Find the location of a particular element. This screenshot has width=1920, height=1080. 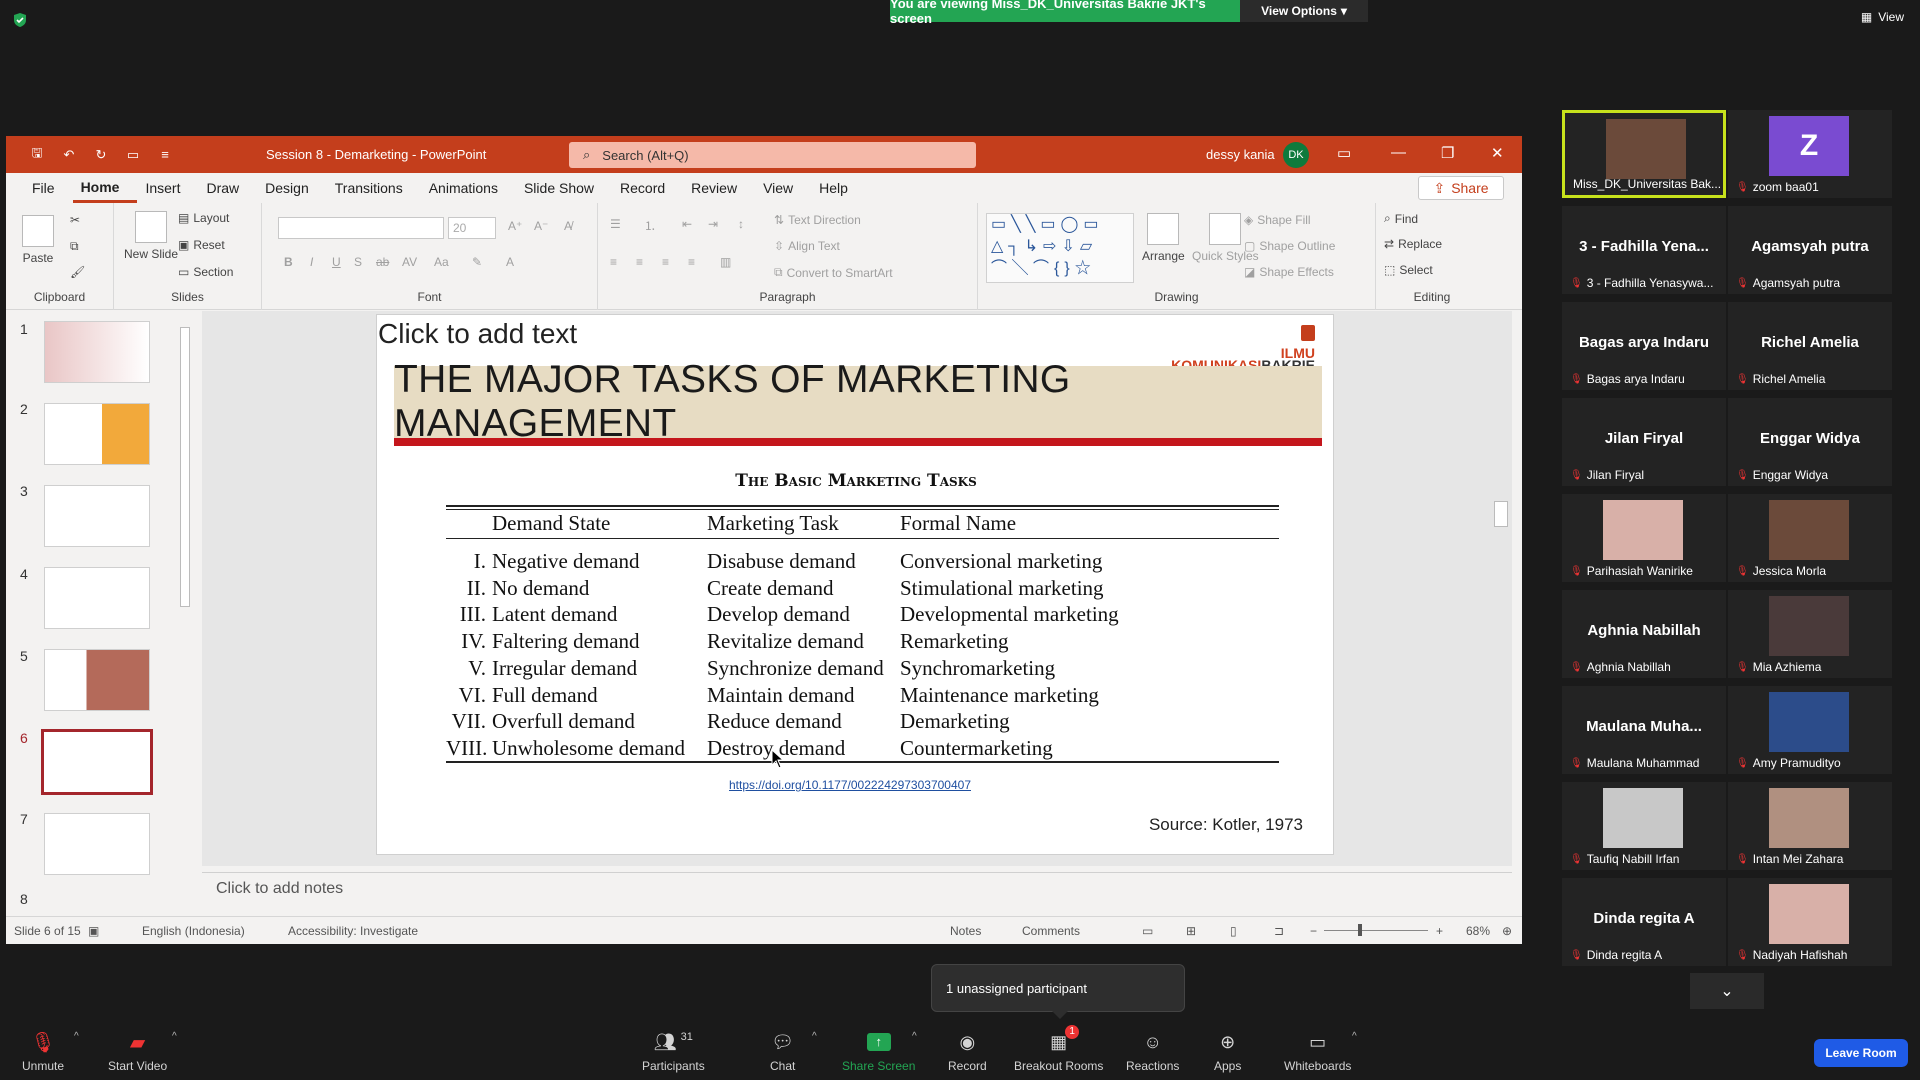

cut-icon: ✂ is located at coordinates (75, 220).